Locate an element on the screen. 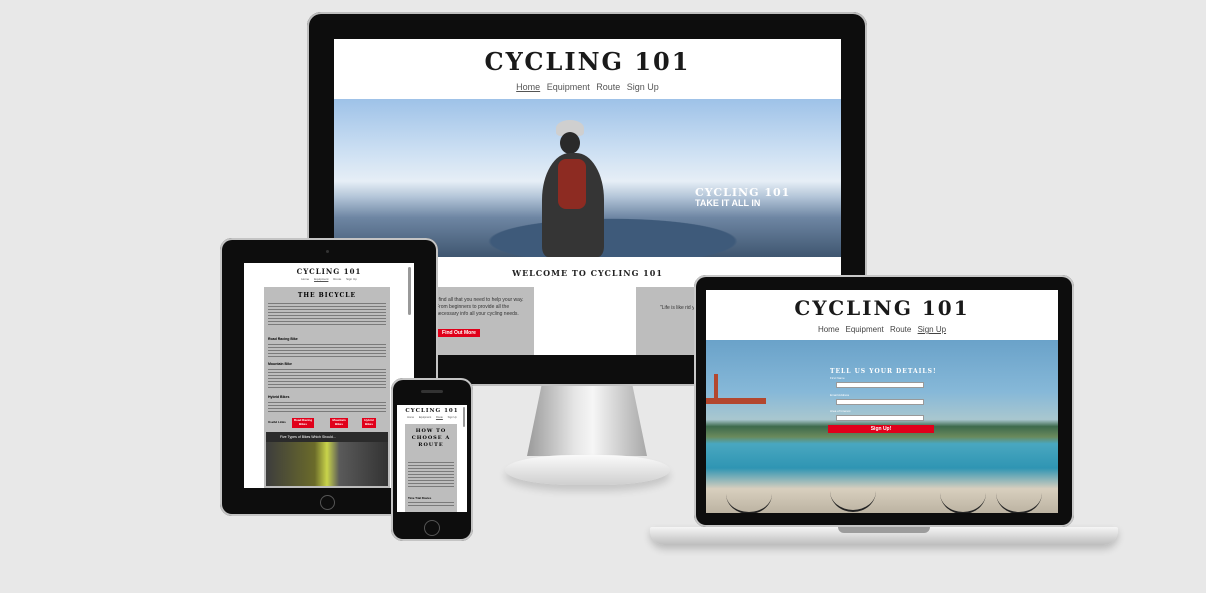  site-title: CYCLING 101 is located at coordinates (587, 61).